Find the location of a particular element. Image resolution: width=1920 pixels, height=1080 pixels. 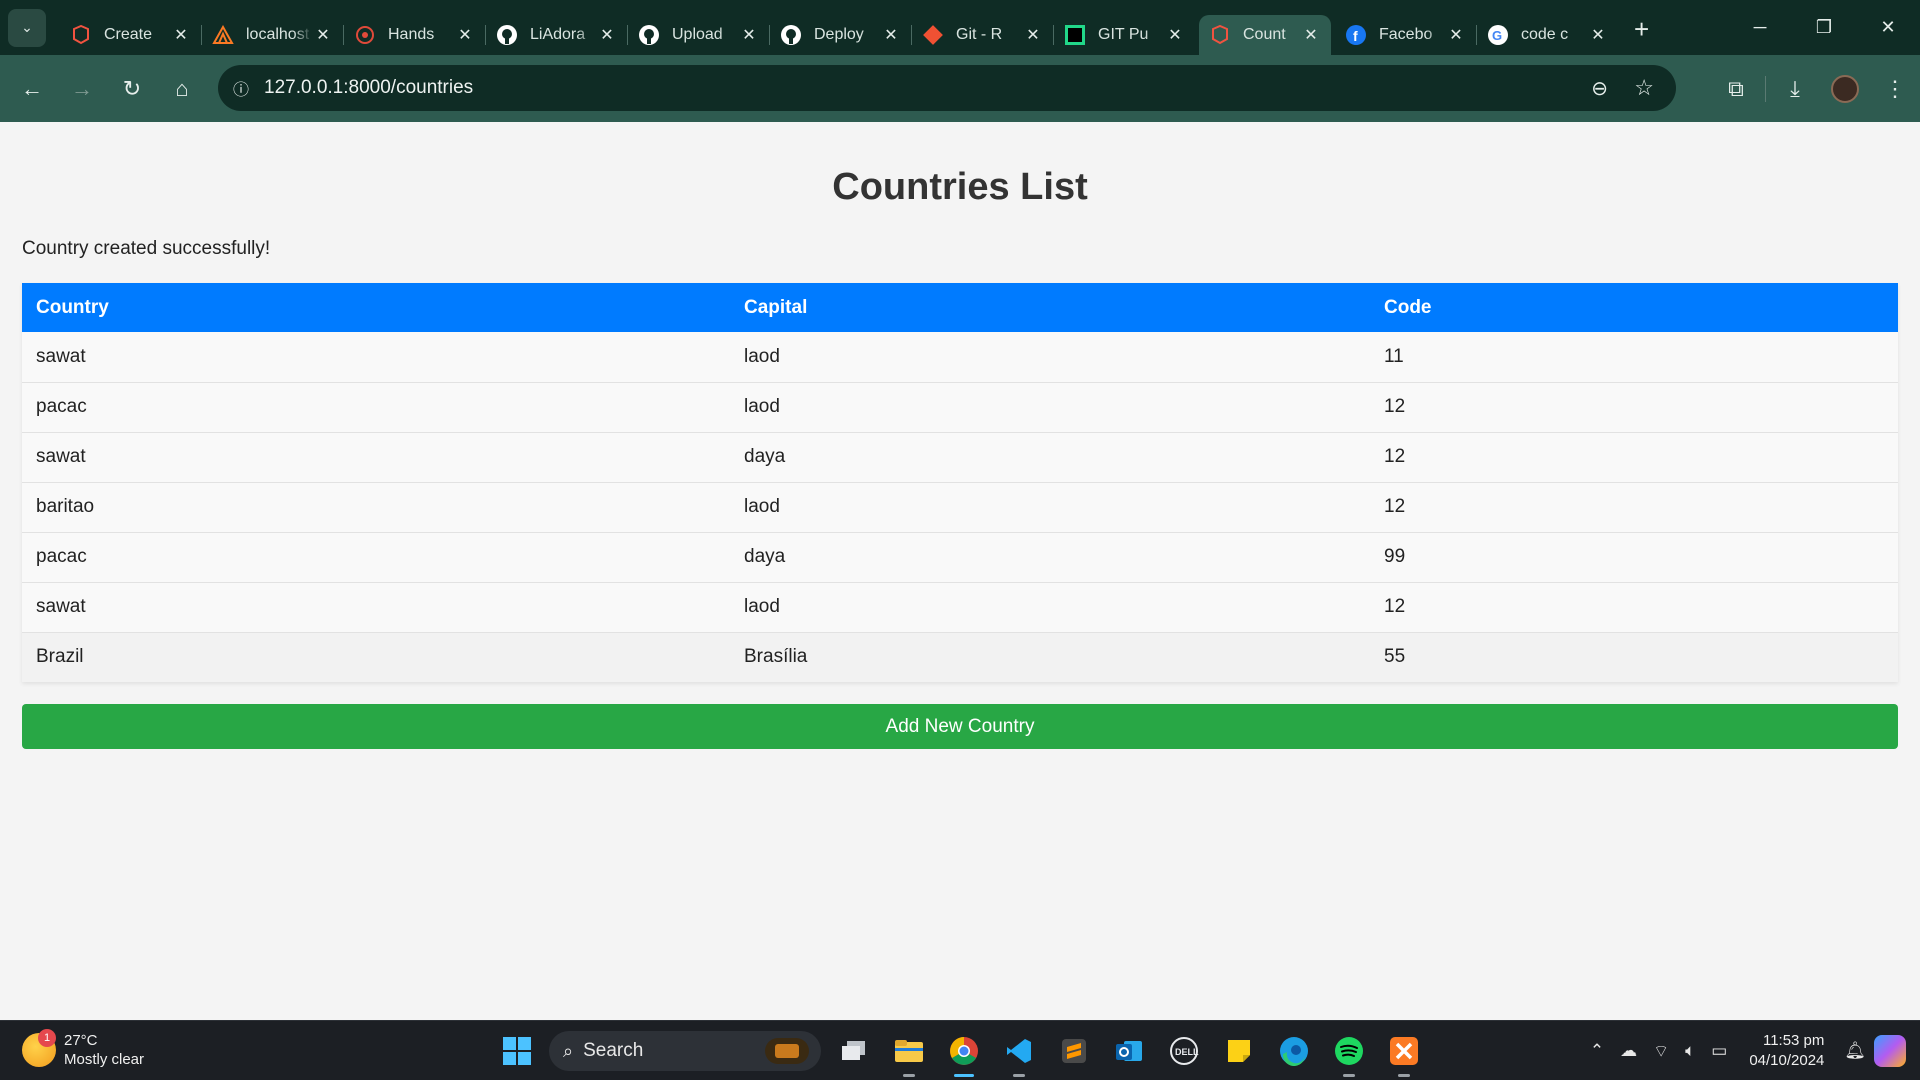

dell-icon: DELL is located at coordinates (1184, 1051).